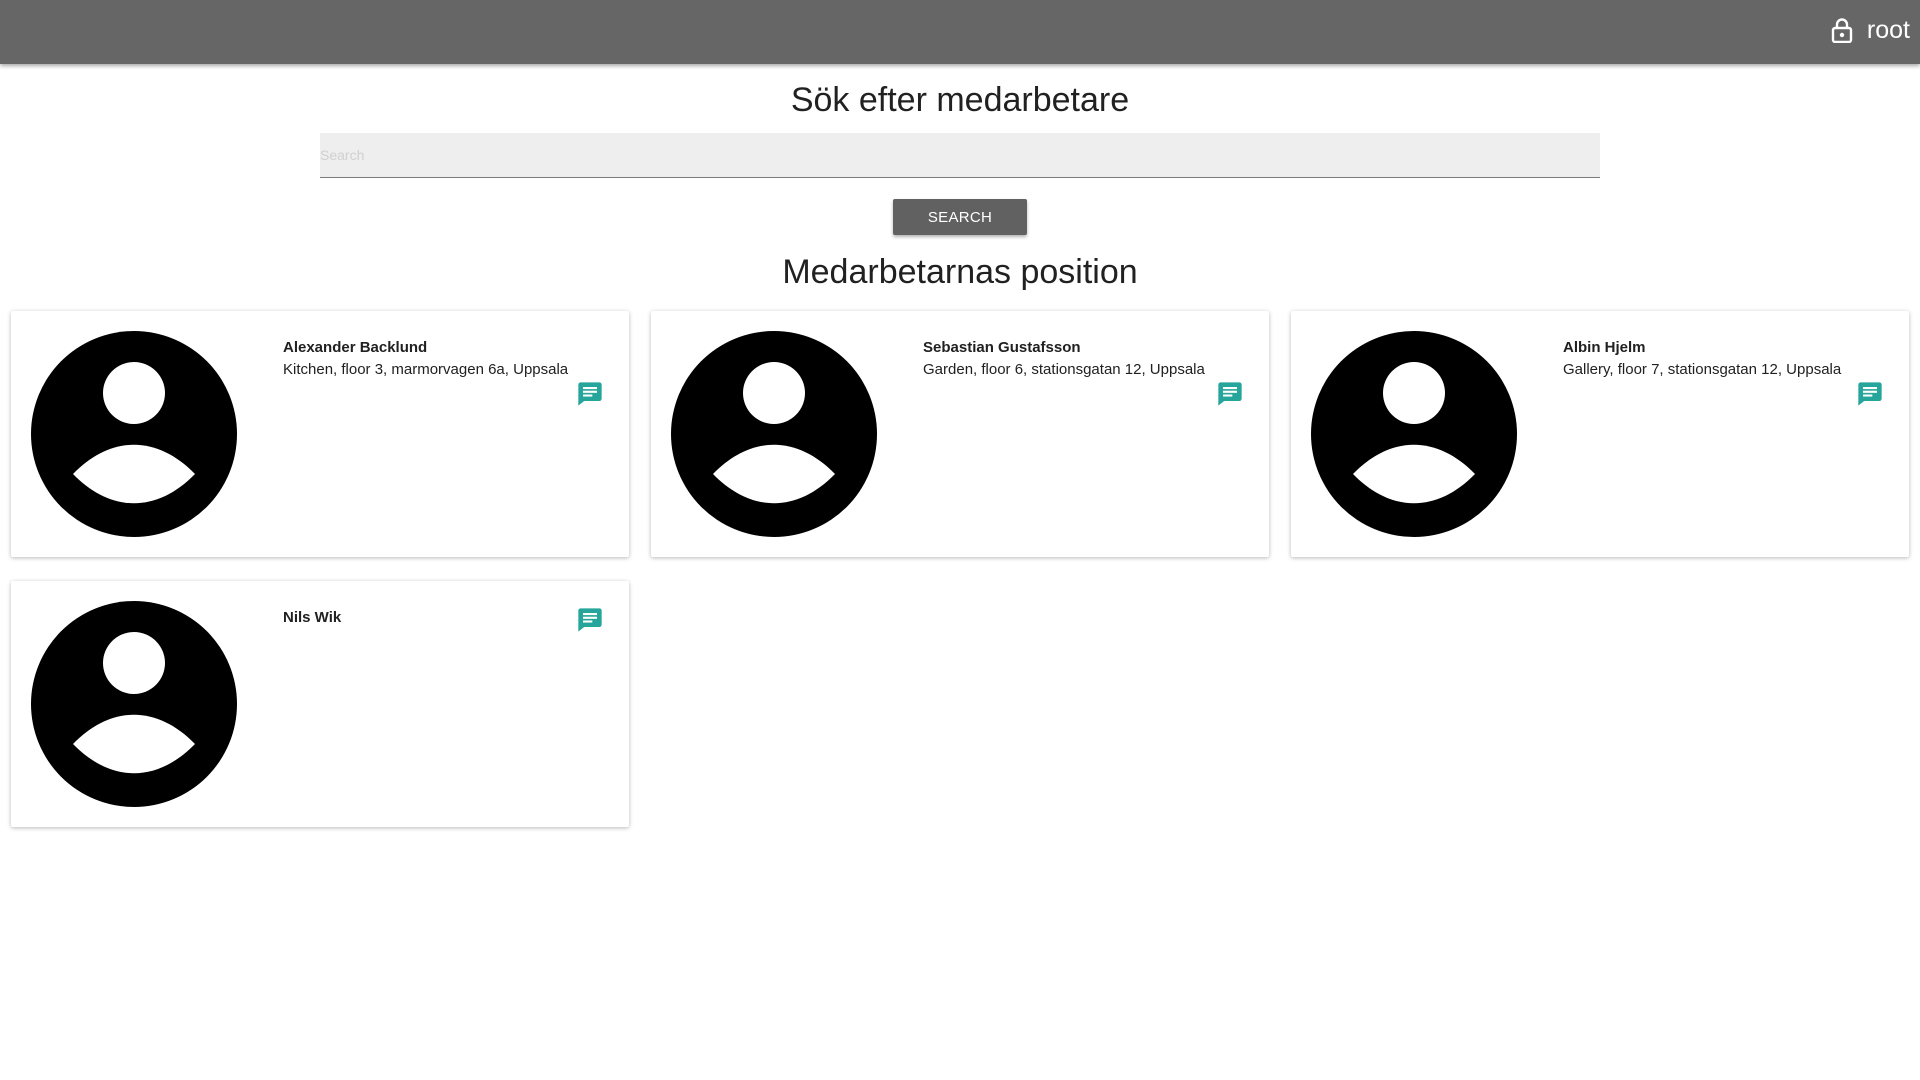 Image resolution: width=1920 pixels, height=1080 pixels. I want to click on search-input, so click(960, 155).